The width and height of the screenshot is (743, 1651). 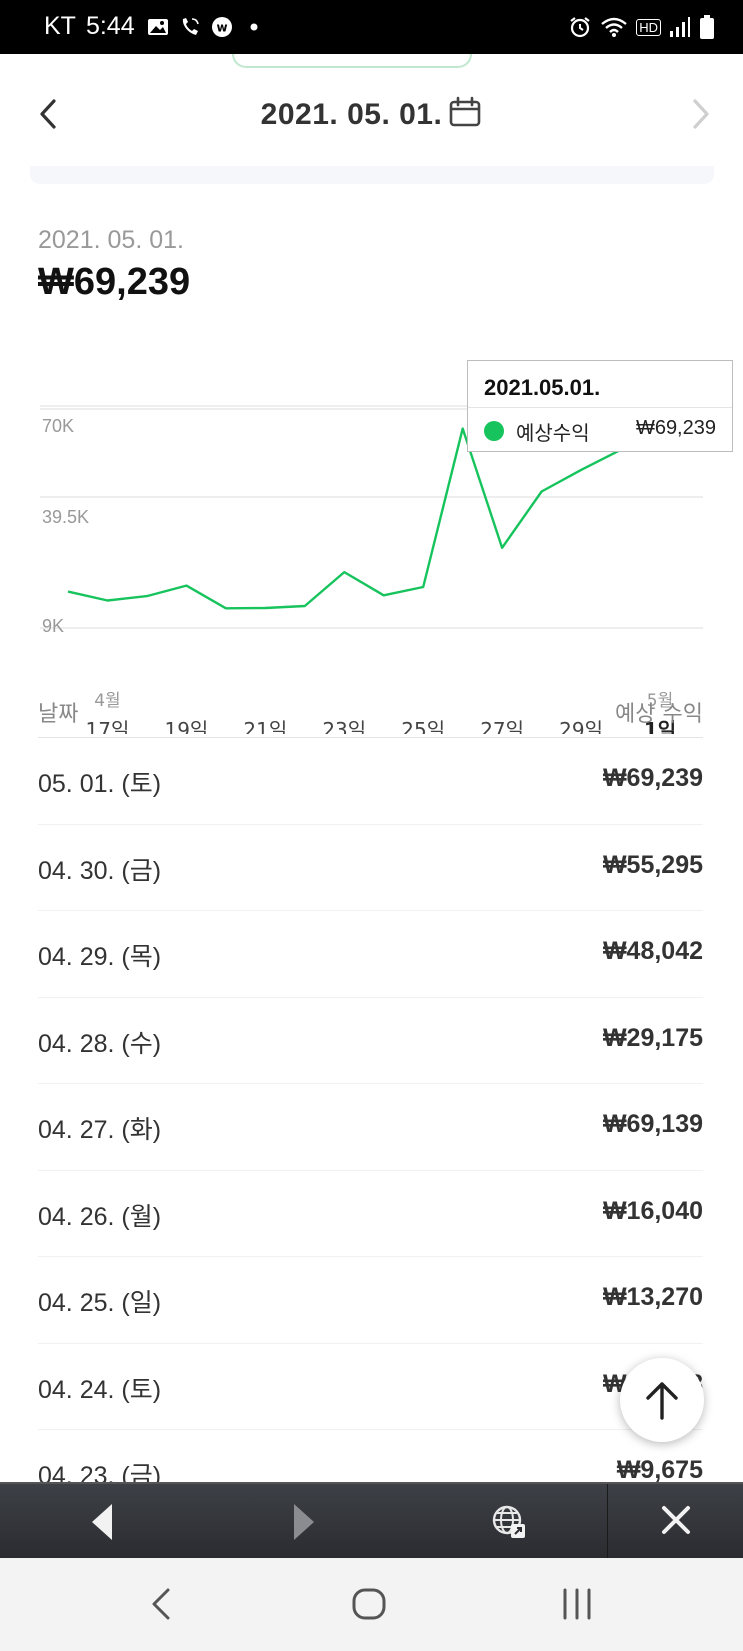 I want to click on chart-tooltip: 2021.05.01. 예상수익 ₩69,239, so click(x=600, y=406).